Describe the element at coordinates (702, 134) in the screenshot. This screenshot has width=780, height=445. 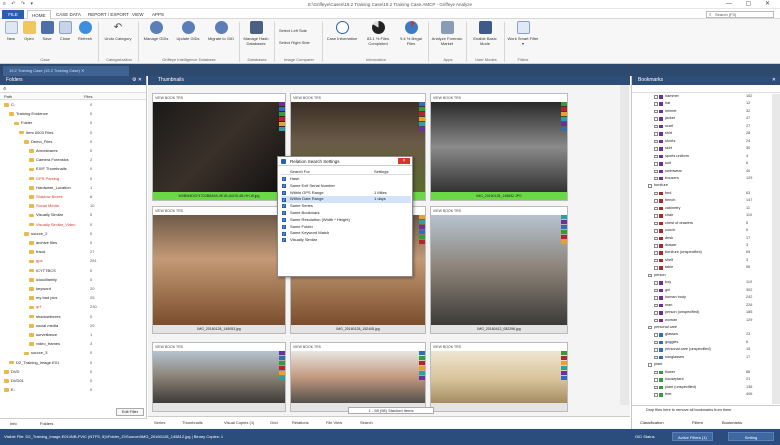
I see `bookmark-row: shirt 28` at that location.